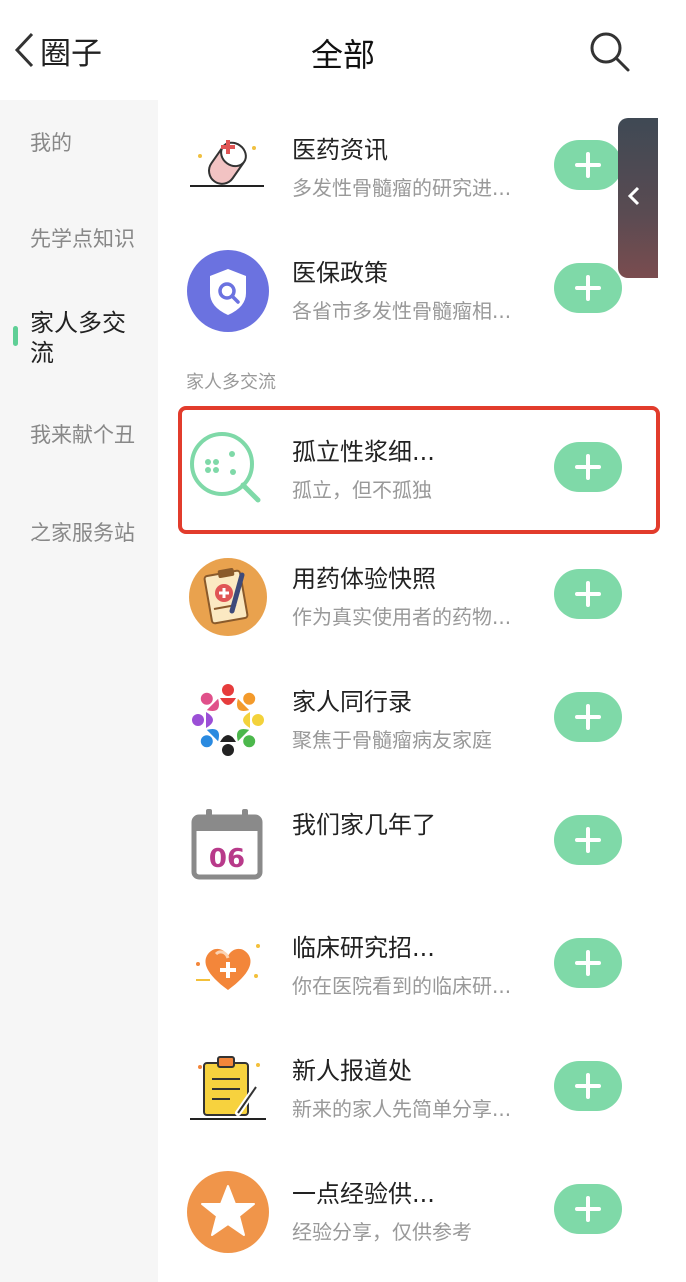 The height and width of the screenshot is (1282, 686). I want to click on search-icon, so click(610, 52).